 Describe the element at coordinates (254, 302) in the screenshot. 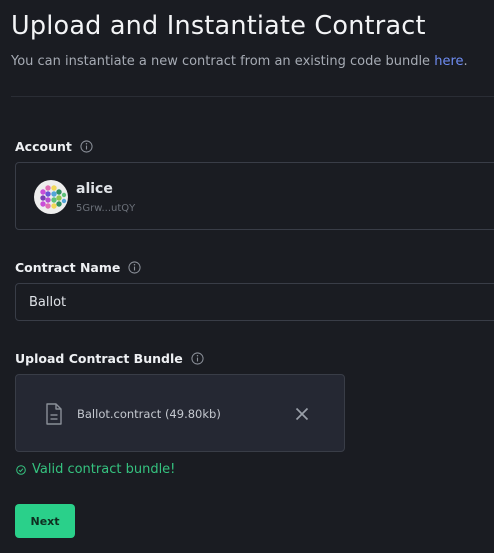

I see `contract-name-input: Ballot` at that location.